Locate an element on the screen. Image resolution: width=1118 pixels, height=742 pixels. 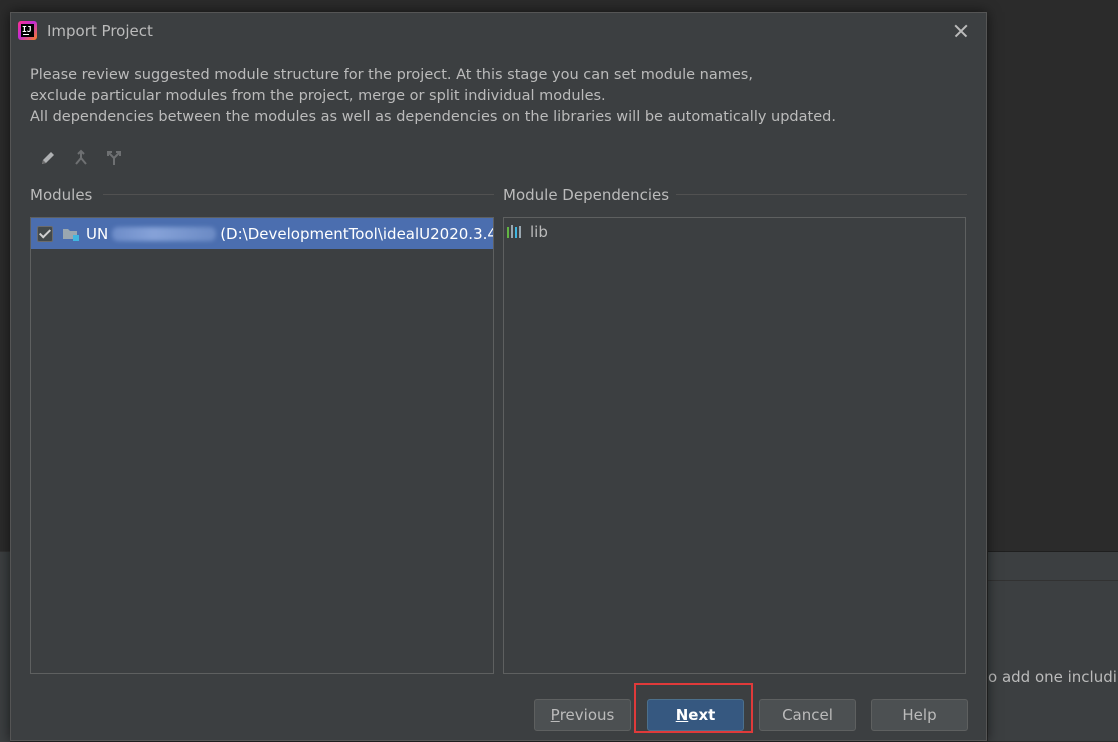
redacted-module-name is located at coordinates (164, 233).